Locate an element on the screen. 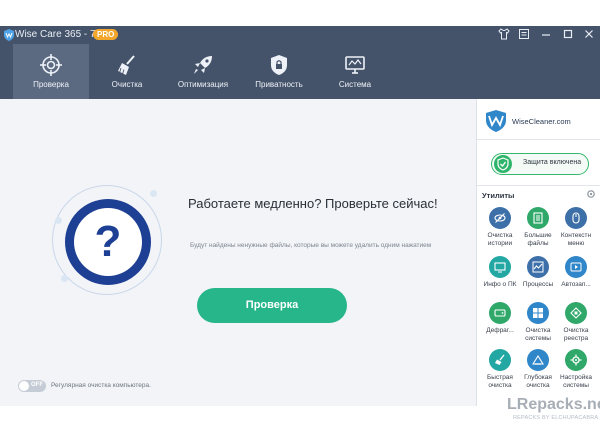 This screenshot has height=433, width=600. watermark: LRepacks.net is located at coordinates (553, 404).